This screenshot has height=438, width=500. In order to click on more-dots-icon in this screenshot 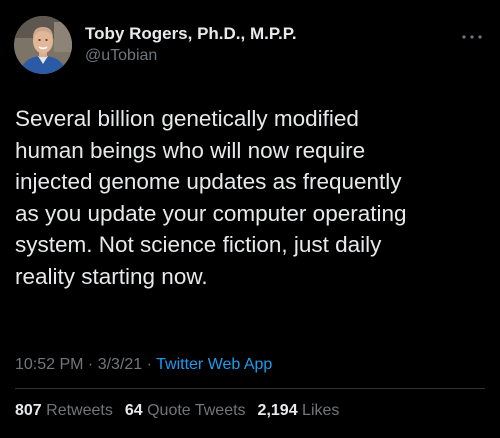, I will do `click(472, 34)`.